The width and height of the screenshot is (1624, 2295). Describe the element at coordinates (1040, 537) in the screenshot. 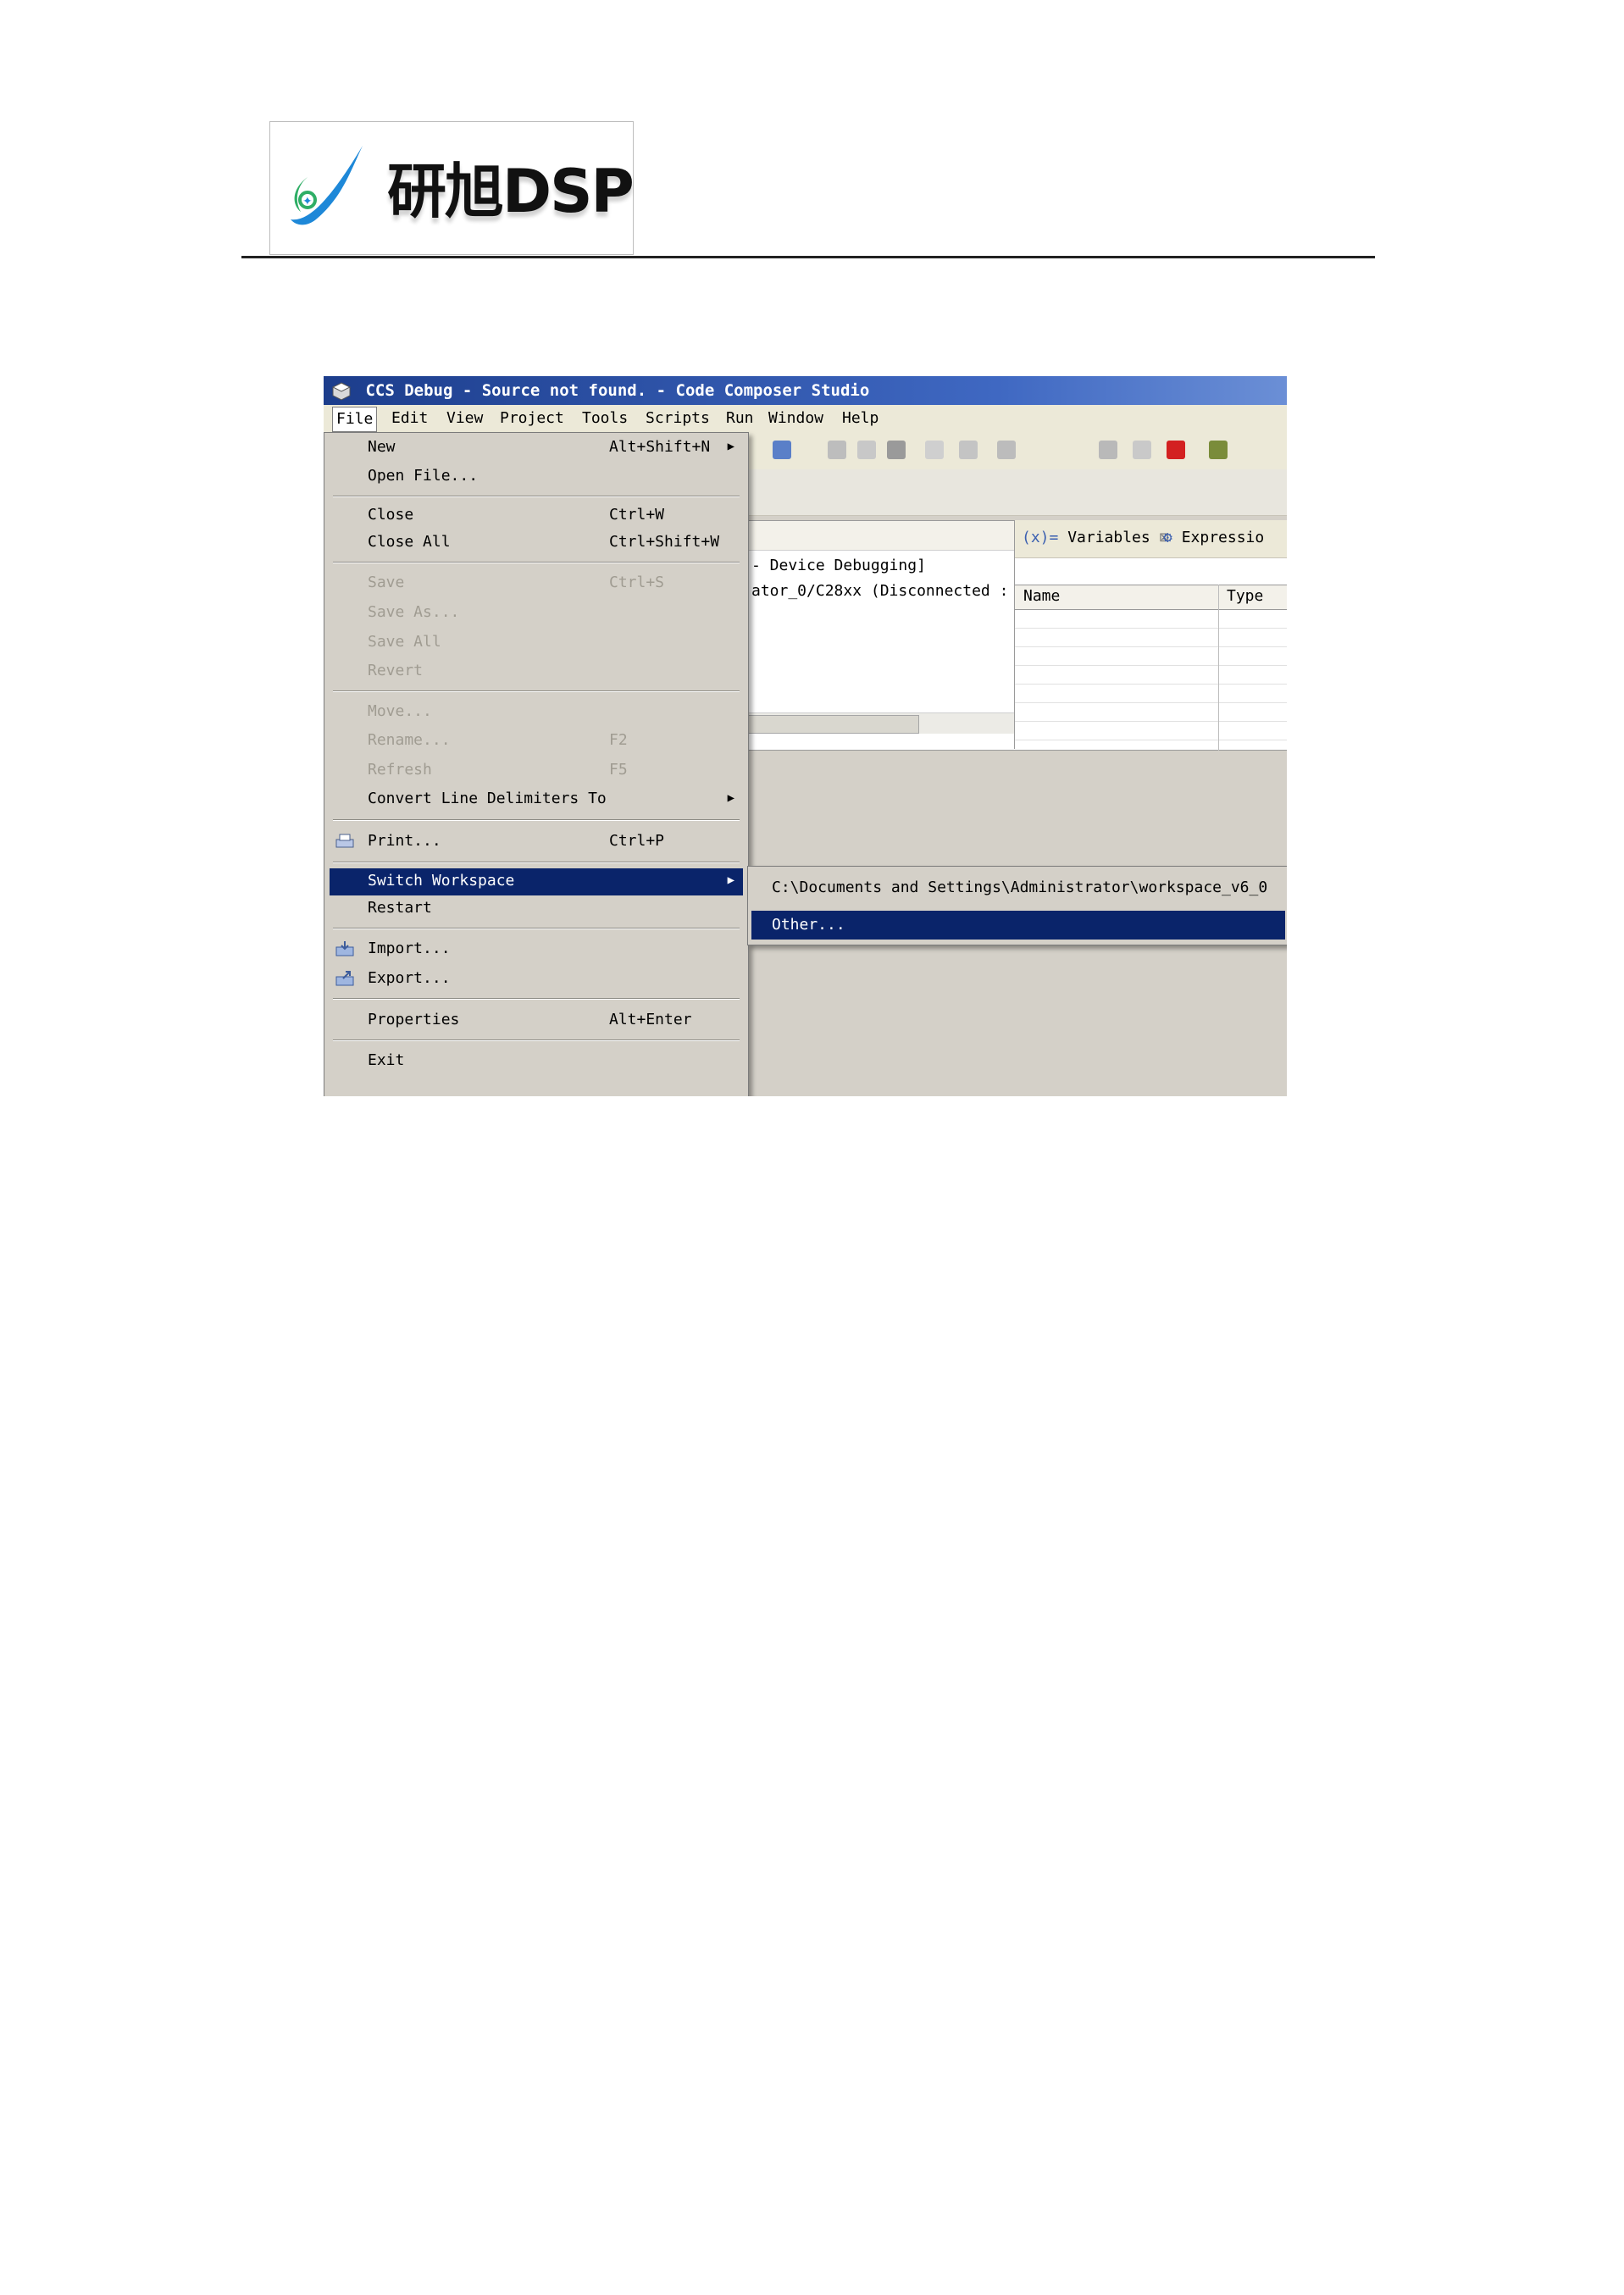

I see `variables-icon: (x)=` at that location.